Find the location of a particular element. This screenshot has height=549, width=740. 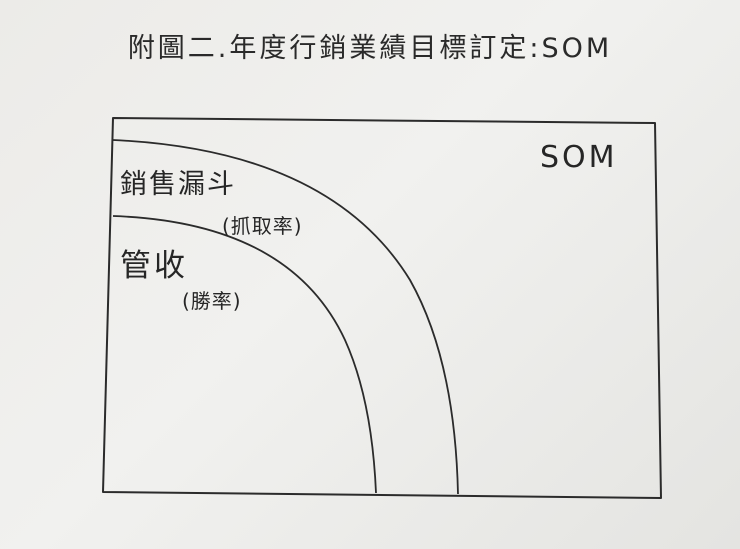

win-rate-label: (勝率) is located at coordinates (212, 301).